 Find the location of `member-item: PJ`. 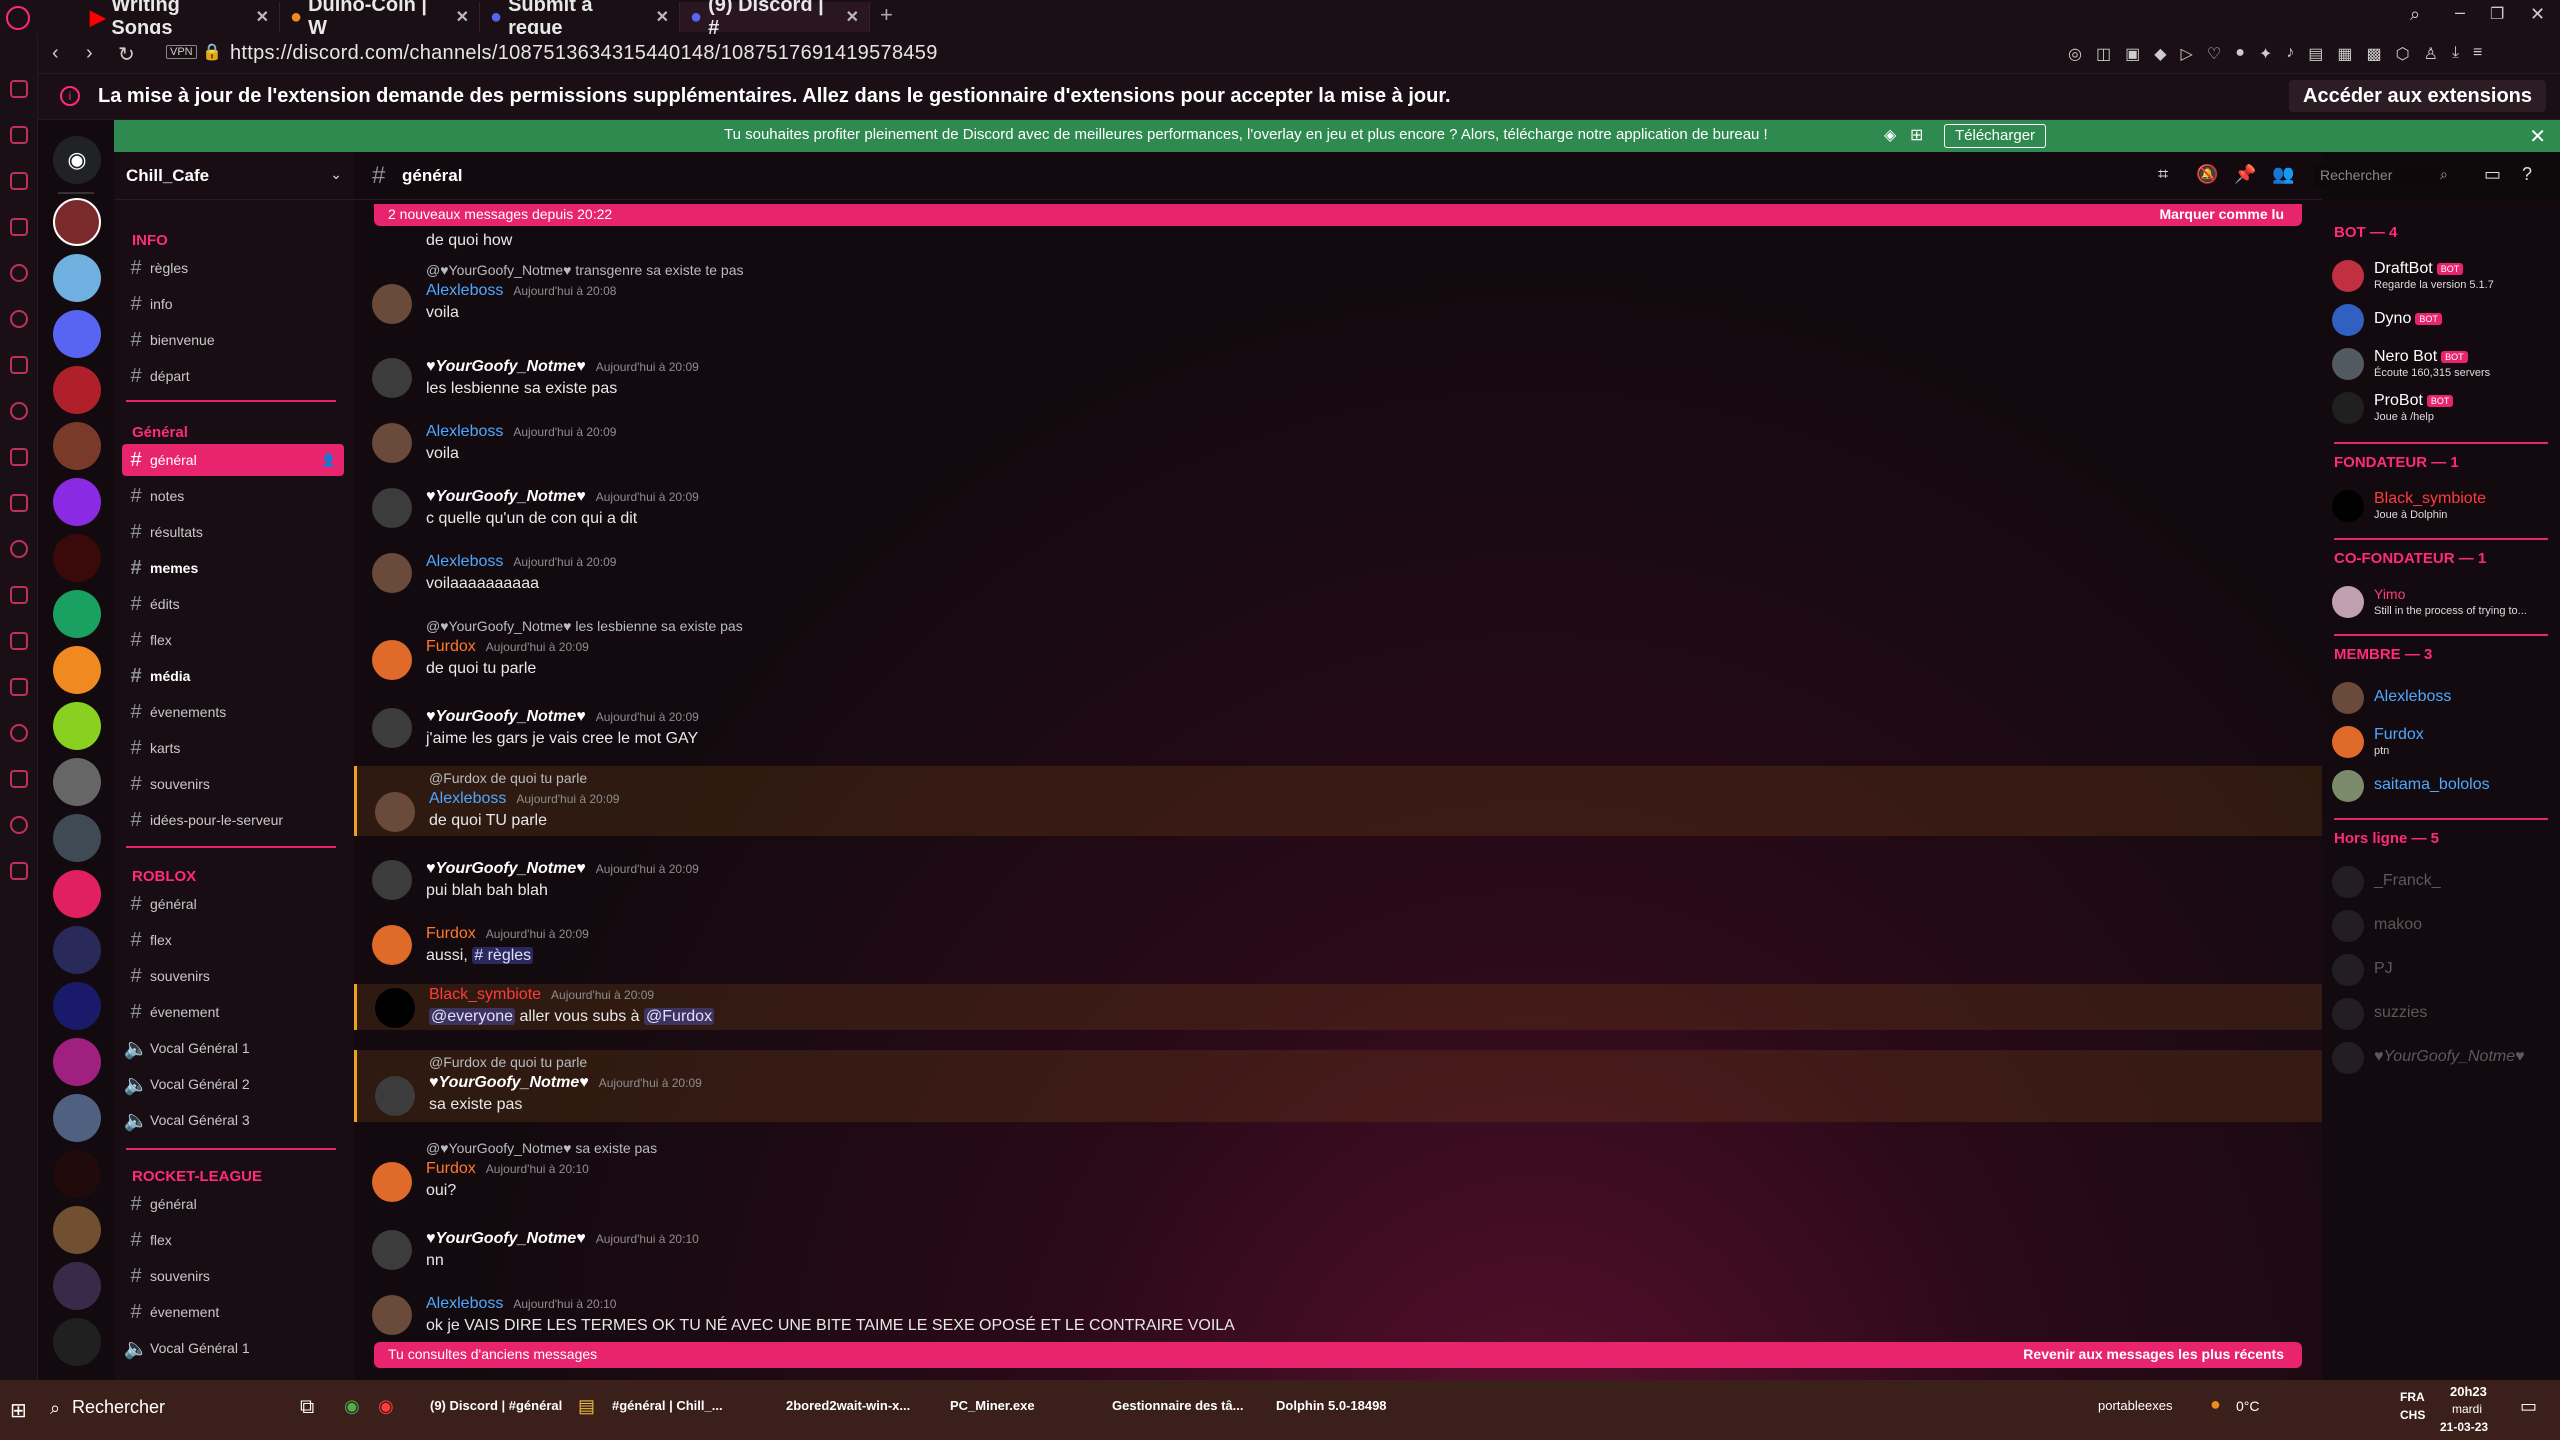

member-item: PJ is located at coordinates (2442, 970).